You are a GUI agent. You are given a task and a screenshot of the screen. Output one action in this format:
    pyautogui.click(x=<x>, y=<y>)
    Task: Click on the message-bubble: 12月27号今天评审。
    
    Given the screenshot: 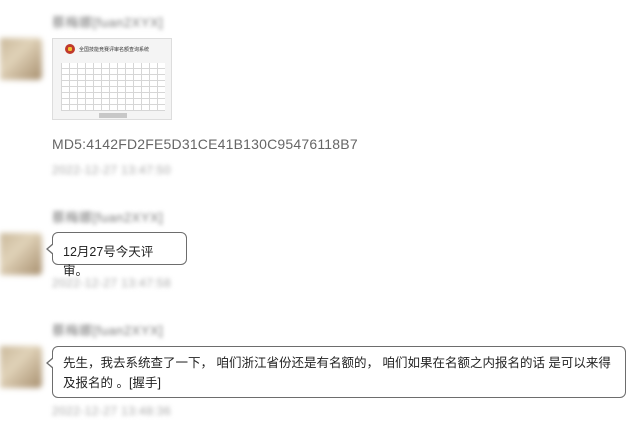 What is the action you would take?
    pyautogui.click(x=116, y=255)
    